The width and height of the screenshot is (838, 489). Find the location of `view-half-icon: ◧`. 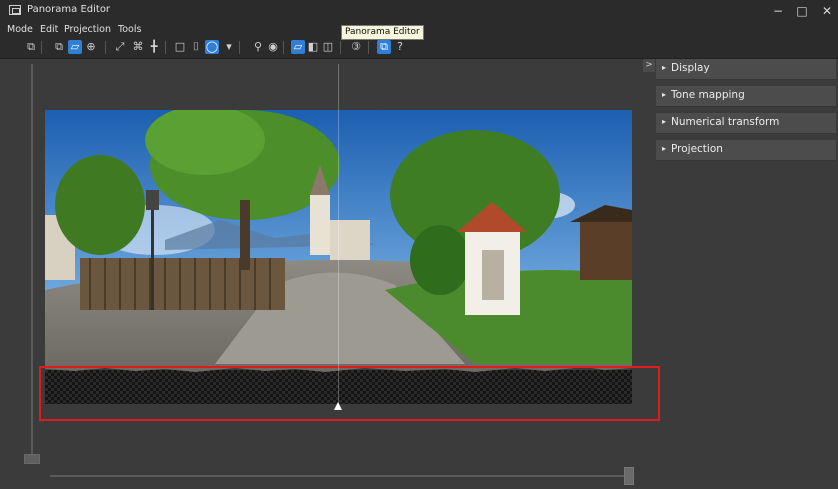

view-half-icon: ◧ is located at coordinates (313, 47).